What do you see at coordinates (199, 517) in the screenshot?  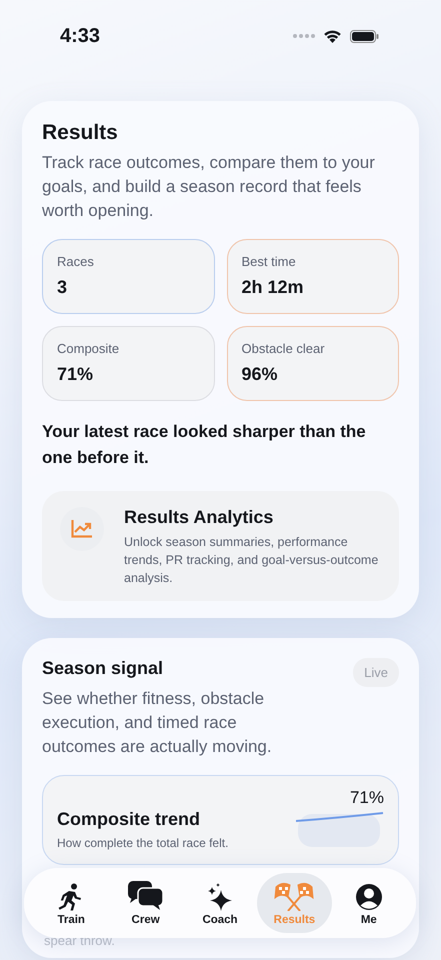 I see `promo-title: Results Analytics` at bounding box center [199, 517].